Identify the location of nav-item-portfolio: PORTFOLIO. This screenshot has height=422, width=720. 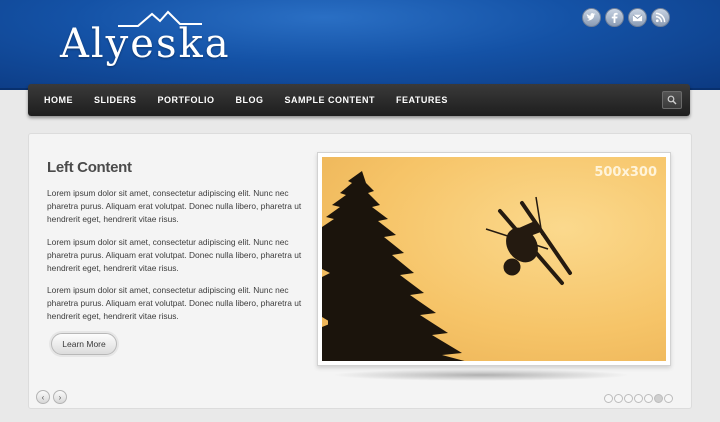
(186, 100).